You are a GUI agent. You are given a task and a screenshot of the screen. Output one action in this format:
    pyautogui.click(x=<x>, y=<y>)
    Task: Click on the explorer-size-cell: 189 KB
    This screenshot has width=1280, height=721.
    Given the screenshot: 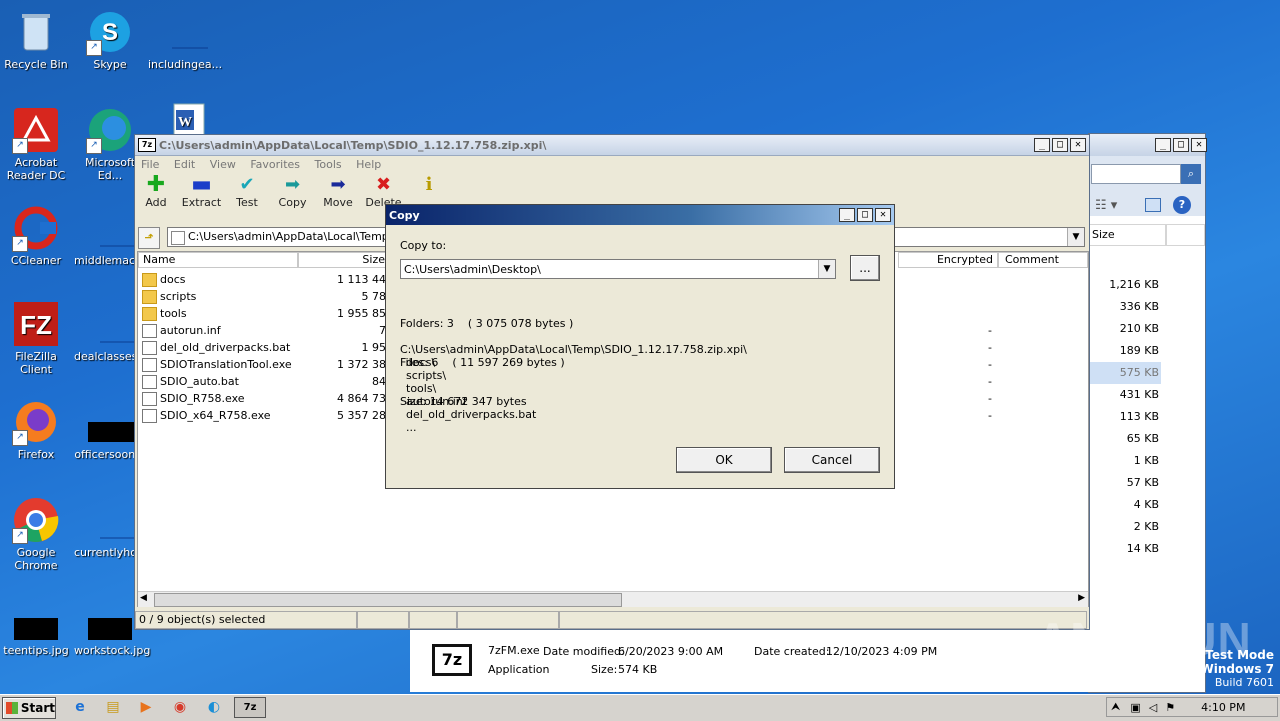 What is the action you would take?
    pyautogui.click(x=1125, y=351)
    